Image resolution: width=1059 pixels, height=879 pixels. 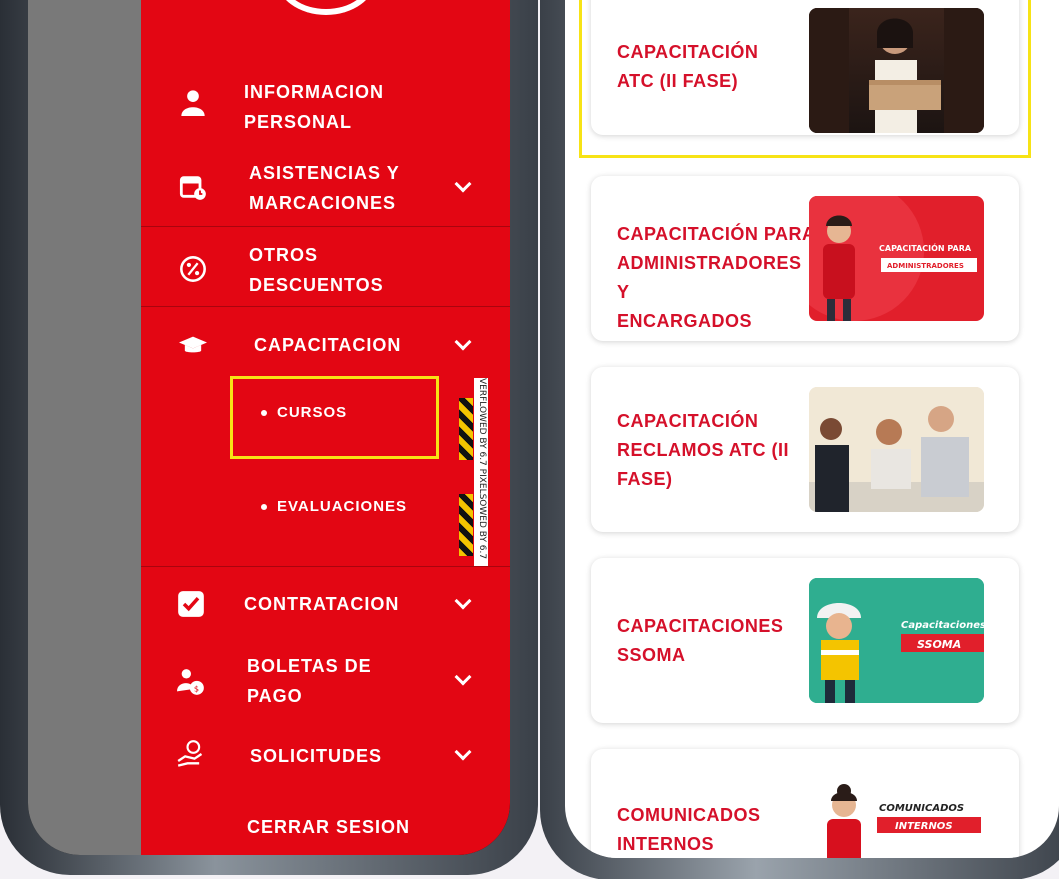 I want to click on graduation-cap-icon, so click(x=193, y=344).